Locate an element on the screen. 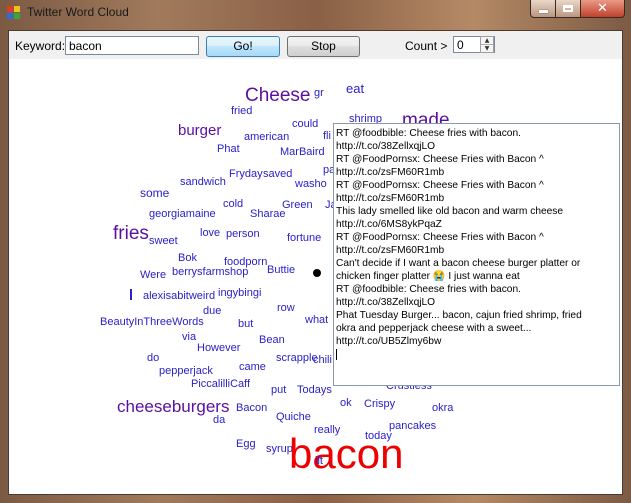 Image resolution: width=631 pixels, height=503 pixels. cloud-word: Egg is located at coordinates (246, 444).